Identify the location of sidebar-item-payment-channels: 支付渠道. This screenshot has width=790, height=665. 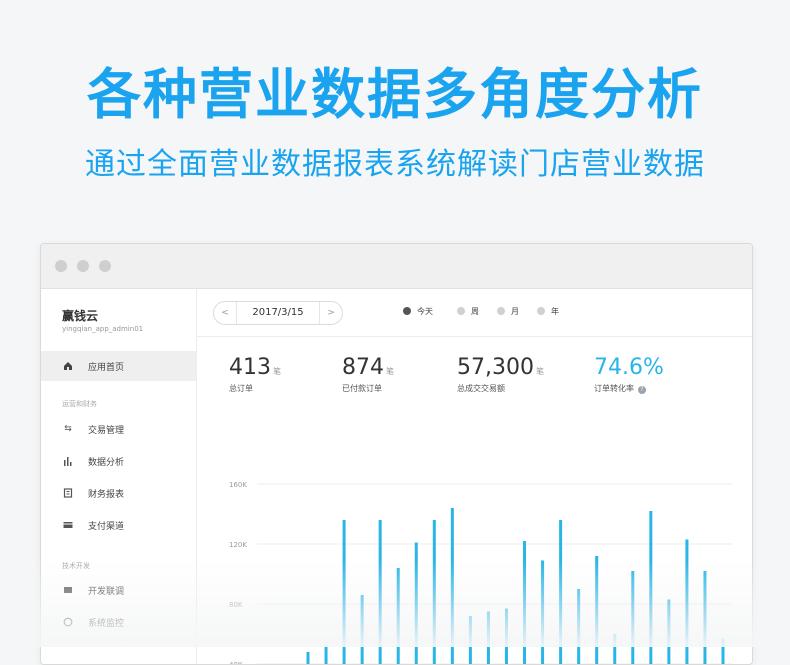
(118, 525).